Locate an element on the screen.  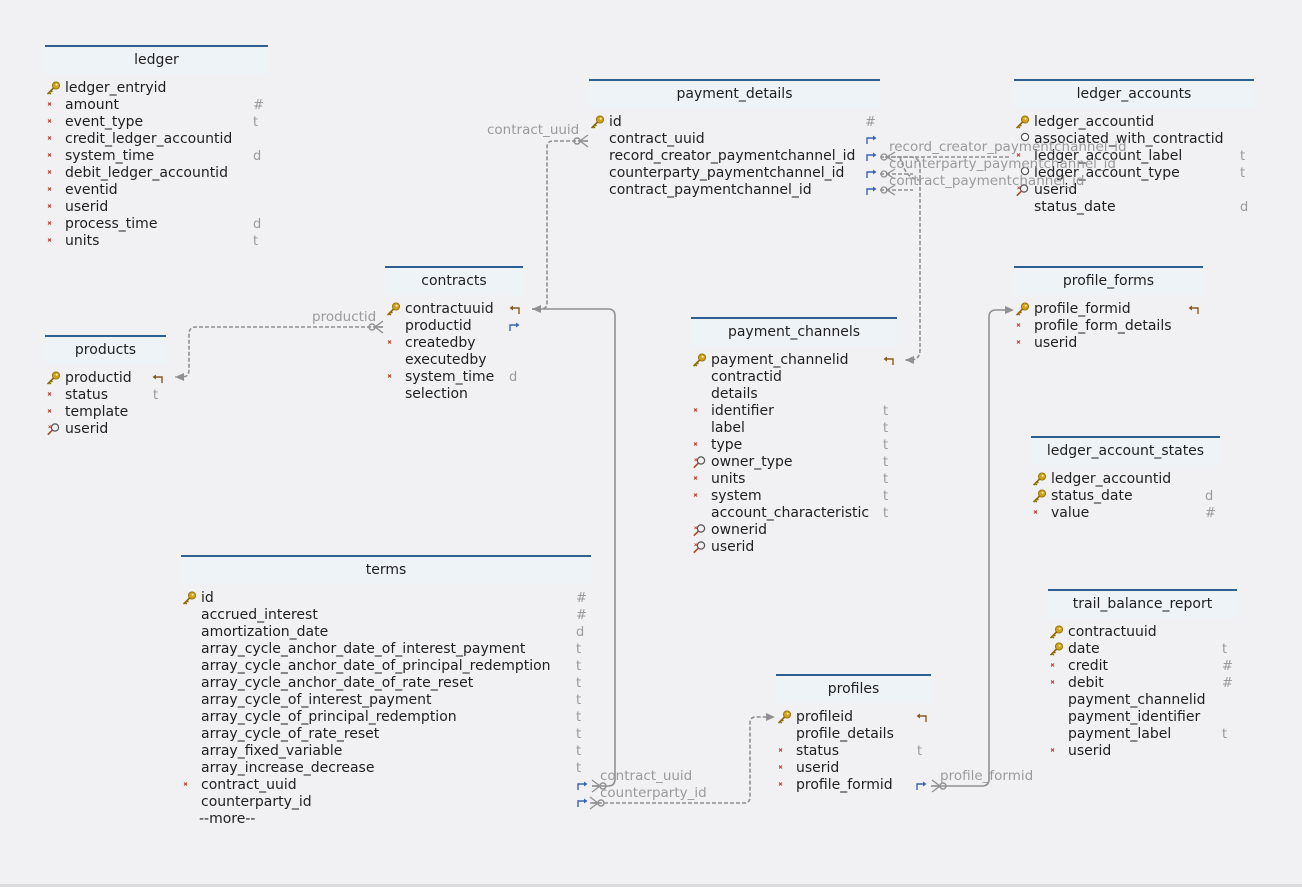
more-columns-link: --more-- is located at coordinates (385, 819).